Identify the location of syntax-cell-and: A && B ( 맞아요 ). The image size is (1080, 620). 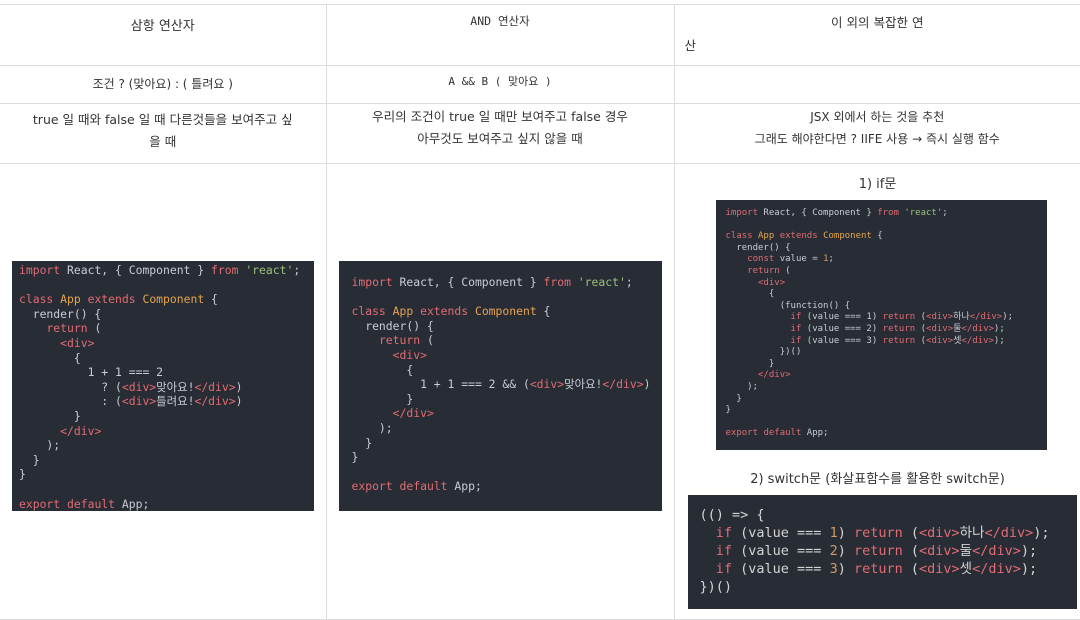
(500, 85).